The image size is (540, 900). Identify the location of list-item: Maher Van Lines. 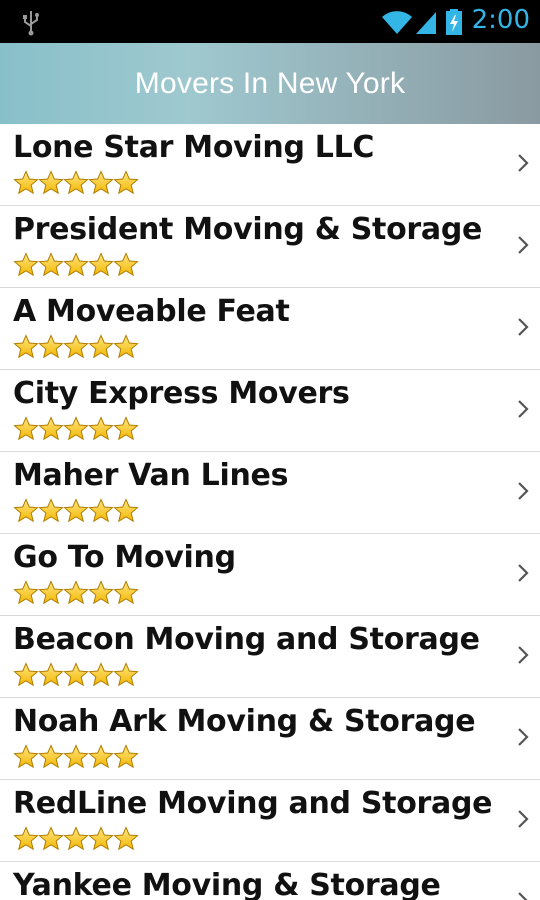
(270, 493).